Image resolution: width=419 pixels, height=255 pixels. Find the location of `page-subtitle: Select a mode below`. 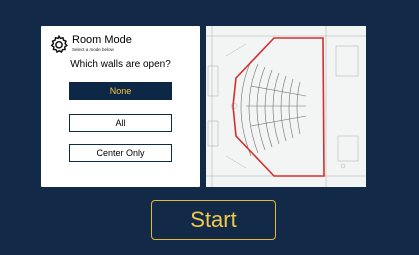

page-subtitle: Select a mode below is located at coordinates (93, 49).